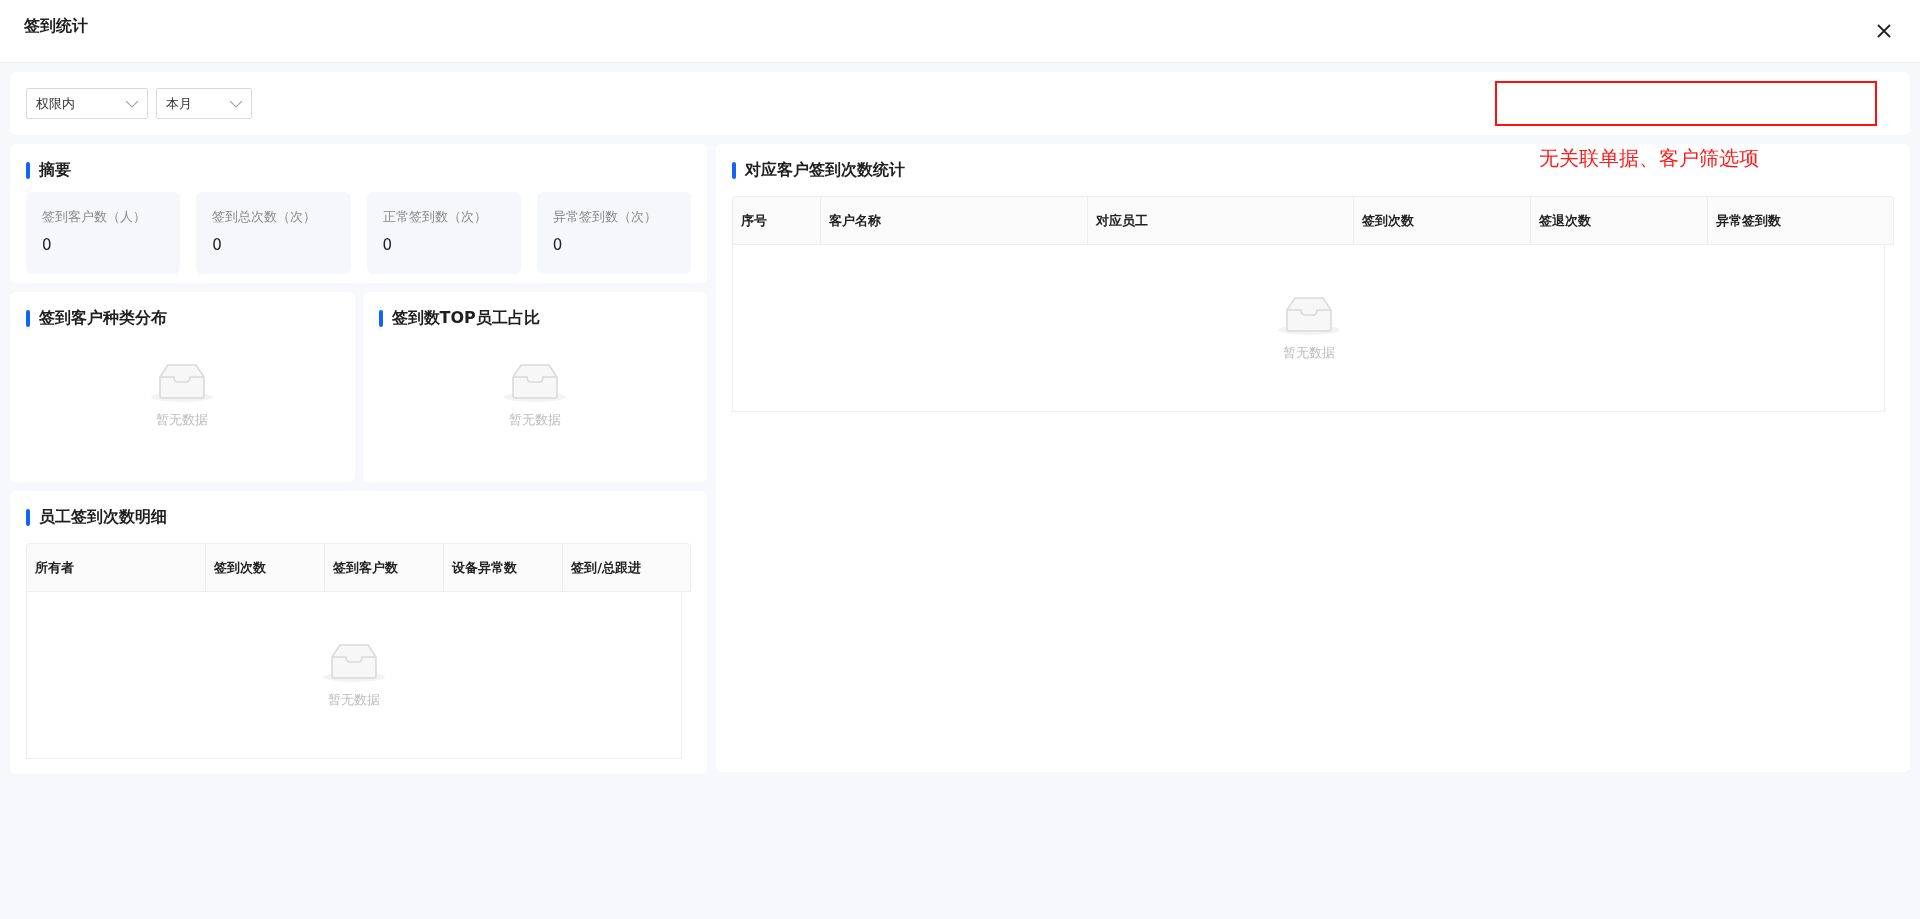  I want to click on dialog-title: 签到统计, so click(56, 26).